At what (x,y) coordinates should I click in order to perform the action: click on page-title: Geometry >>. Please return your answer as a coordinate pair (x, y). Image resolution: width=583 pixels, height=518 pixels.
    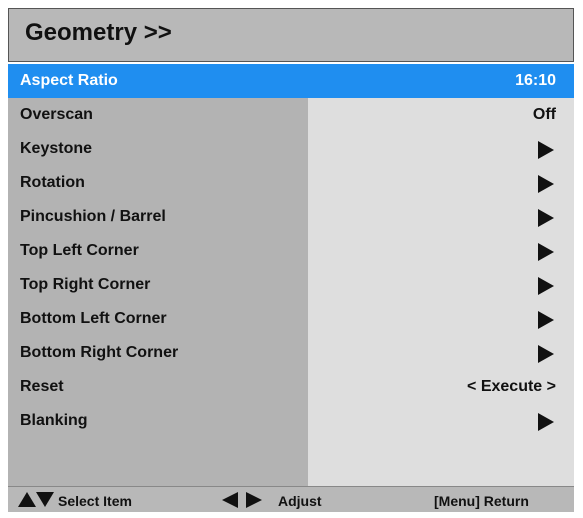
    Looking at the image, I should click on (98, 32).